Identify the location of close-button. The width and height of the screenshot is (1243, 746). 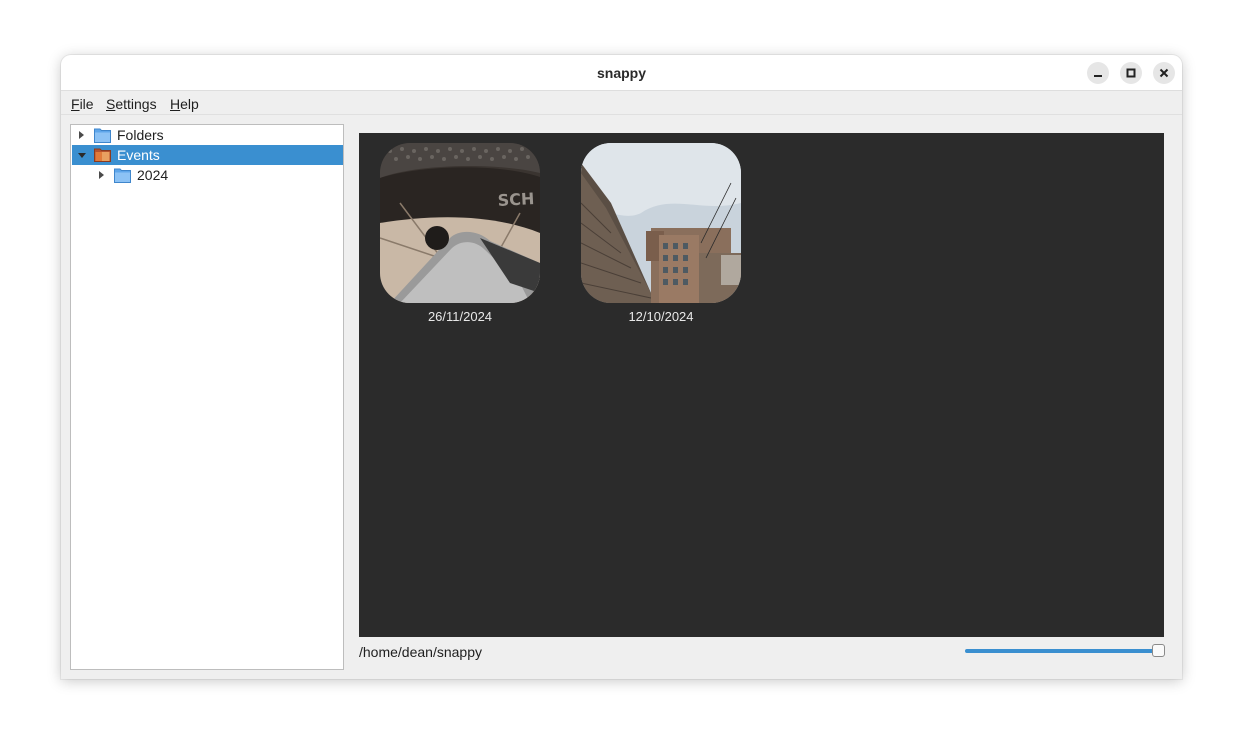
(1164, 73).